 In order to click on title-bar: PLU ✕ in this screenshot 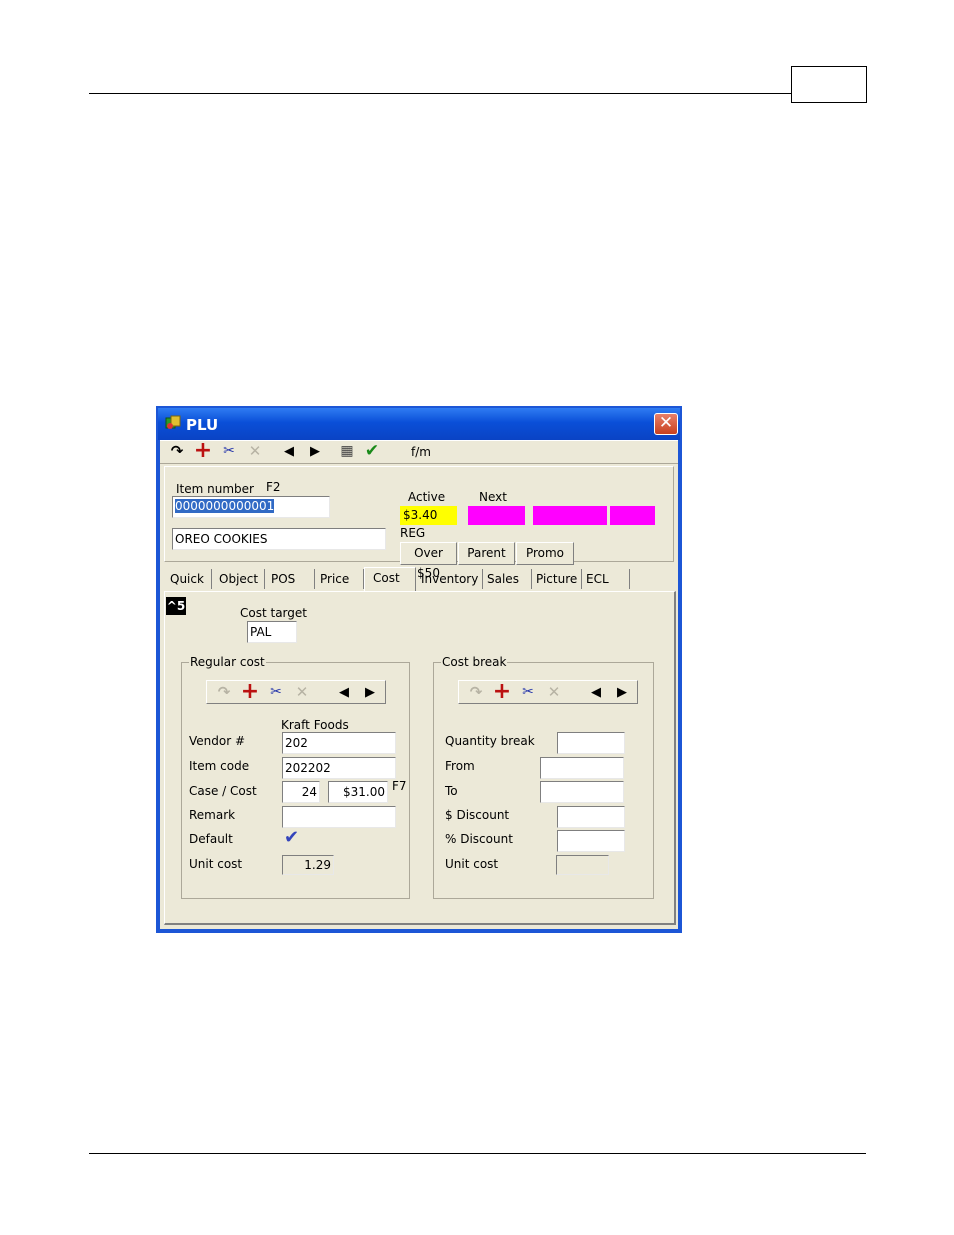, I will do `click(419, 424)`.